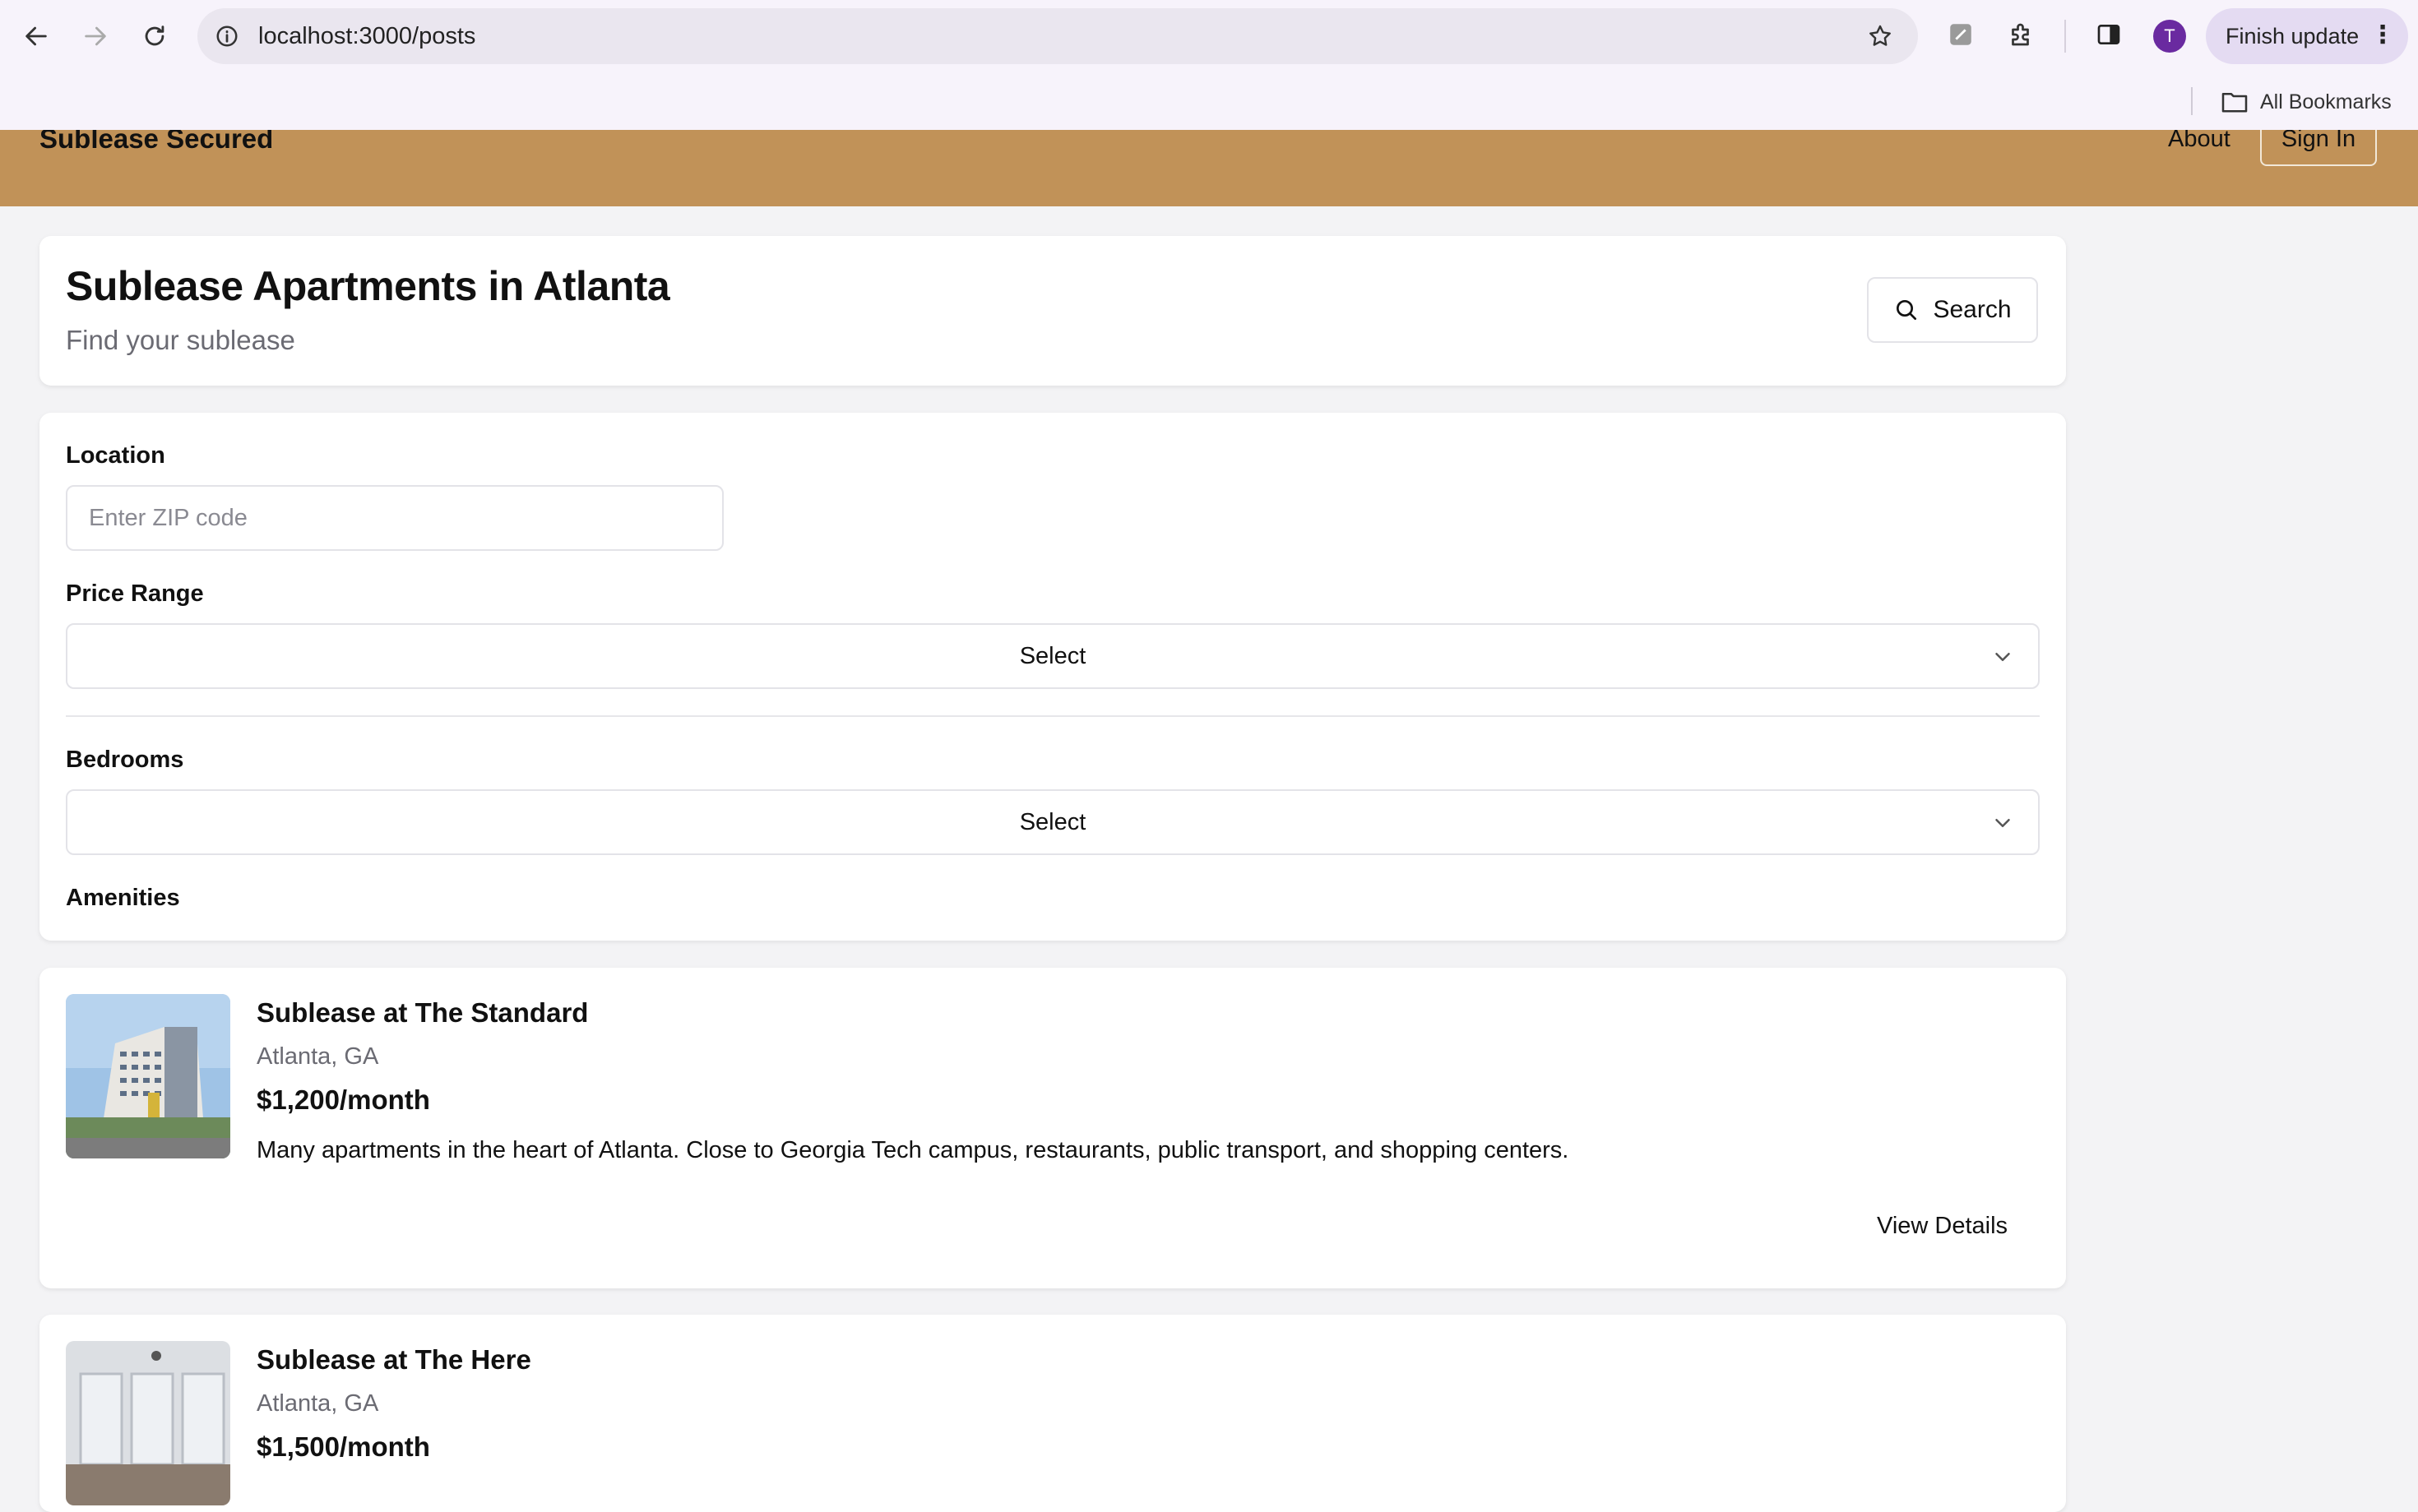  Describe the element at coordinates (1972, 309) in the screenshot. I see `search-button-label: Search` at that location.